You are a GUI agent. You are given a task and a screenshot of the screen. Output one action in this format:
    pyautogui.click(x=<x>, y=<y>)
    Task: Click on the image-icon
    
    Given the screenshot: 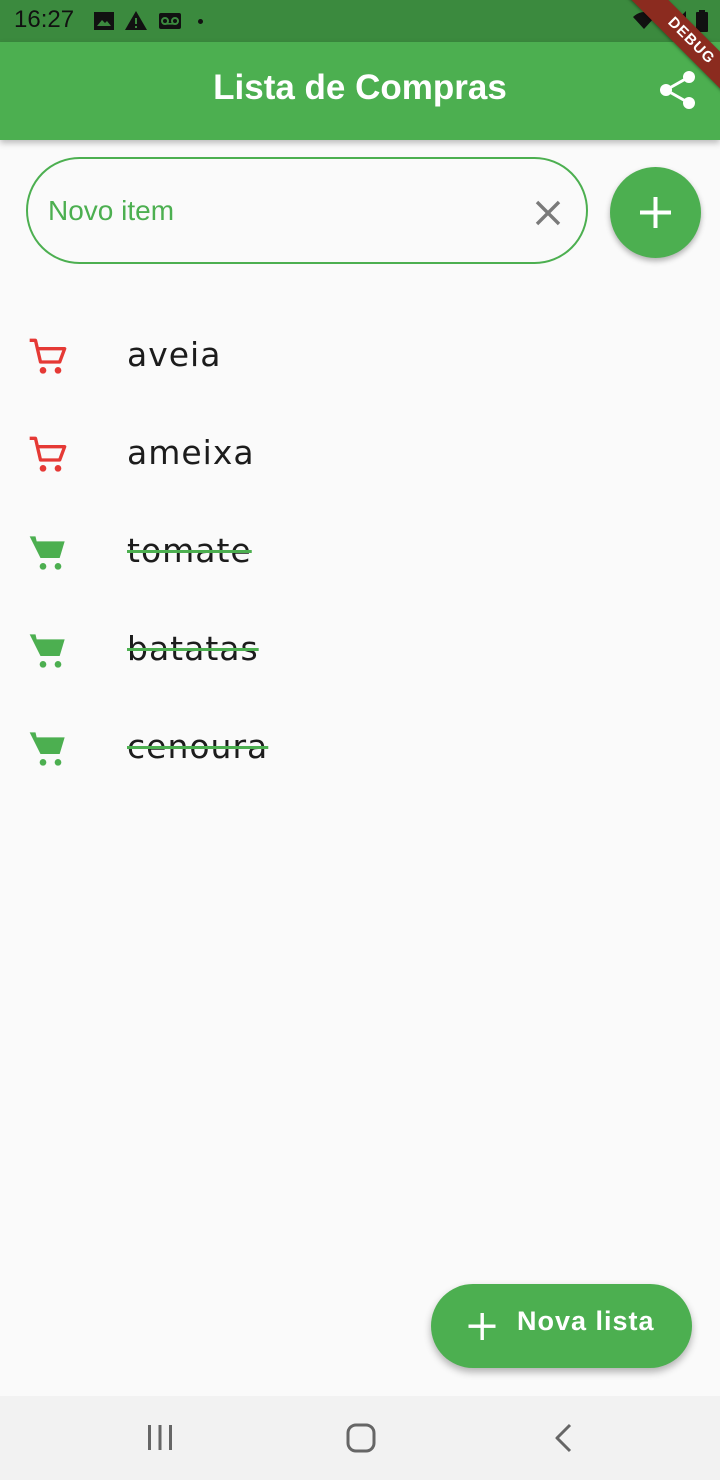 What is the action you would take?
    pyautogui.click(x=104, y=21)
    